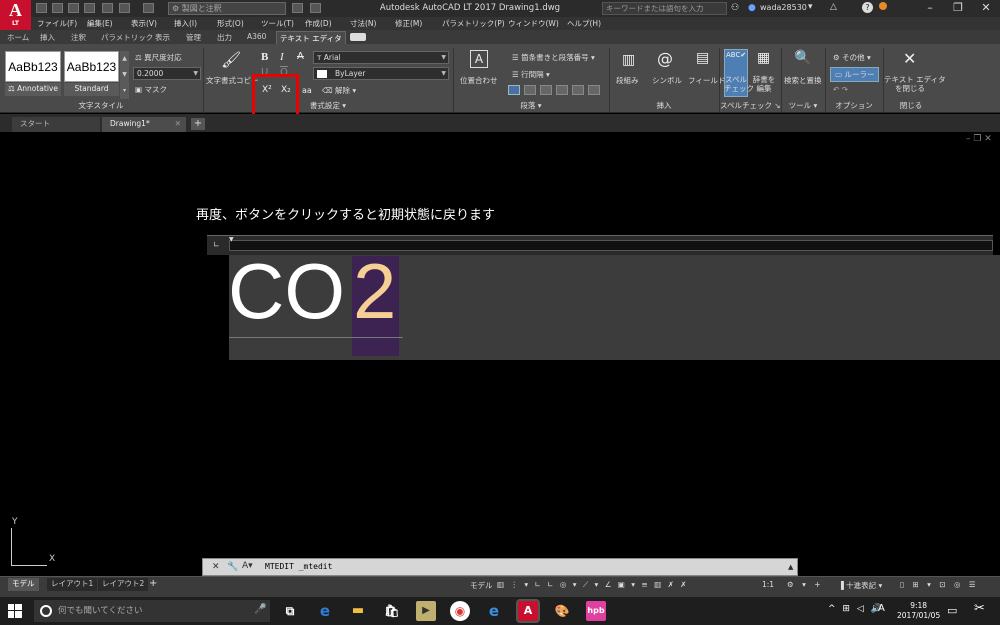 The height and width of the screenshot is (625, 1000). Describe the element at coordinates (392, 611) in the screenshot. I see `store-icon: 🛍` at that location.